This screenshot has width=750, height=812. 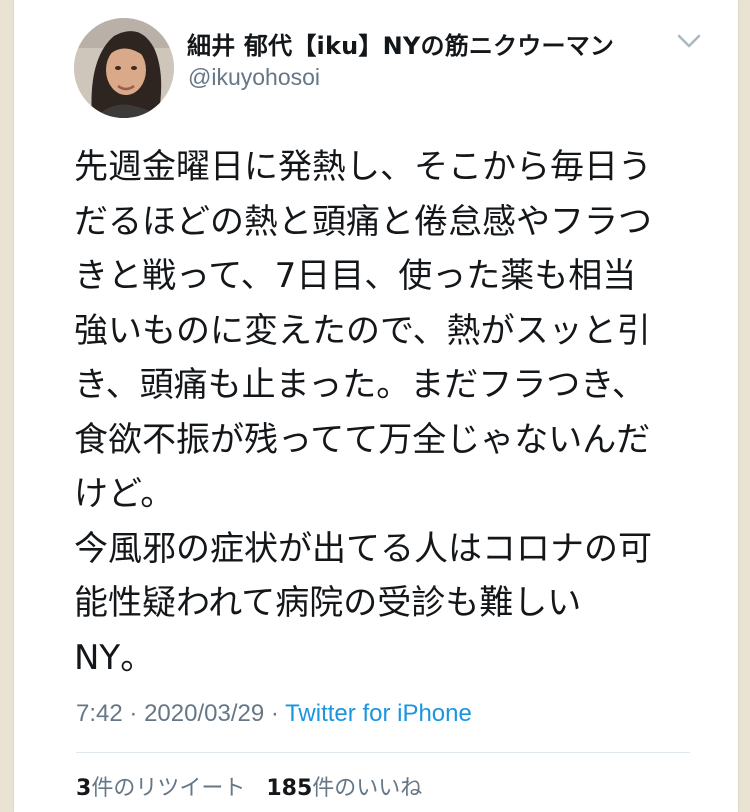 What do you see at coordinates (84, 788) in the screenshot?
I see `retweet-count: 3` at bounding box center [84, 788].